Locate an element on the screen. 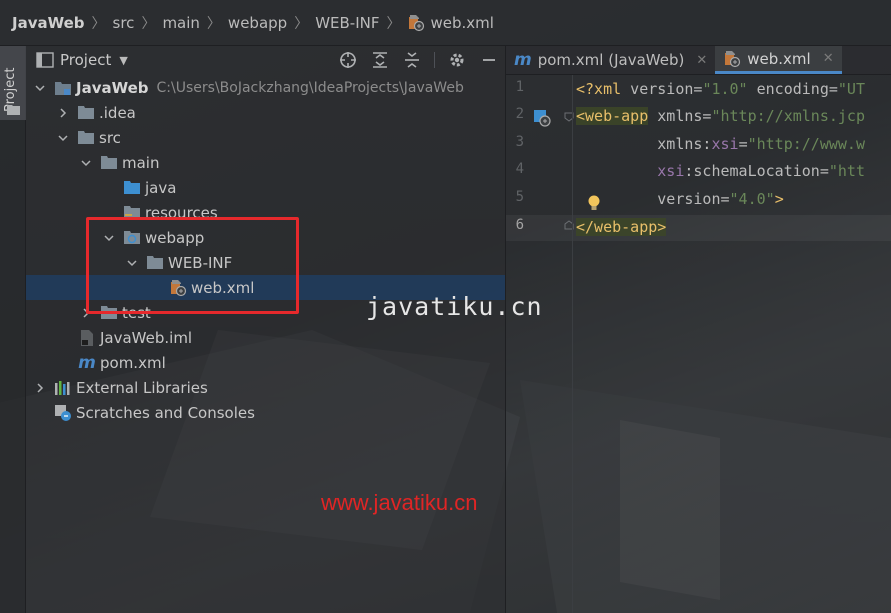 This screenshot has width=891, height=613. project-panel-header: Project ▼ is located at coordinates (265, 60).